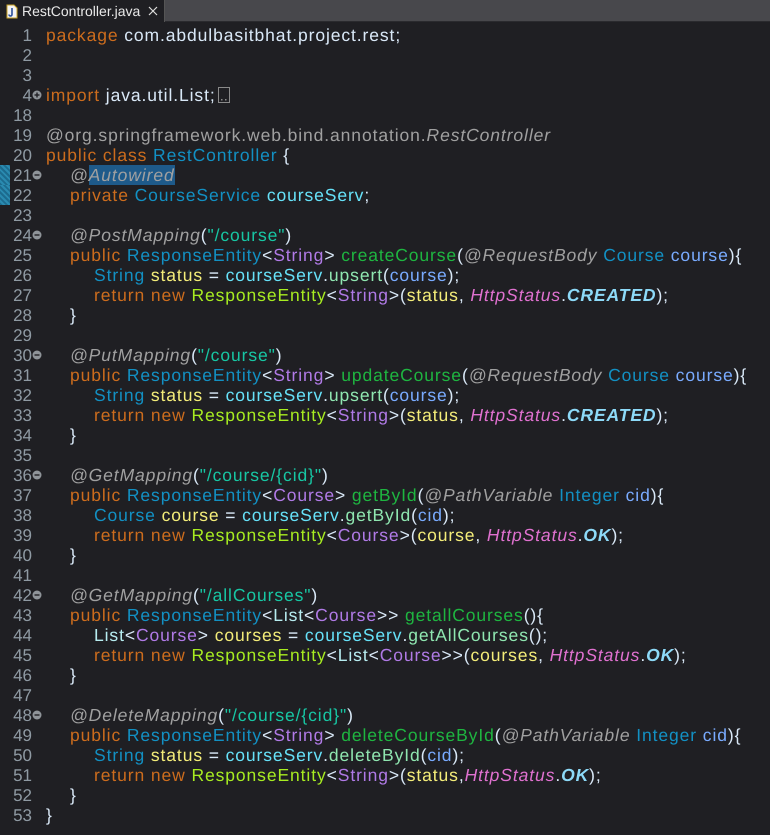  I want to click on code-token: RestController, so click(215, 155).